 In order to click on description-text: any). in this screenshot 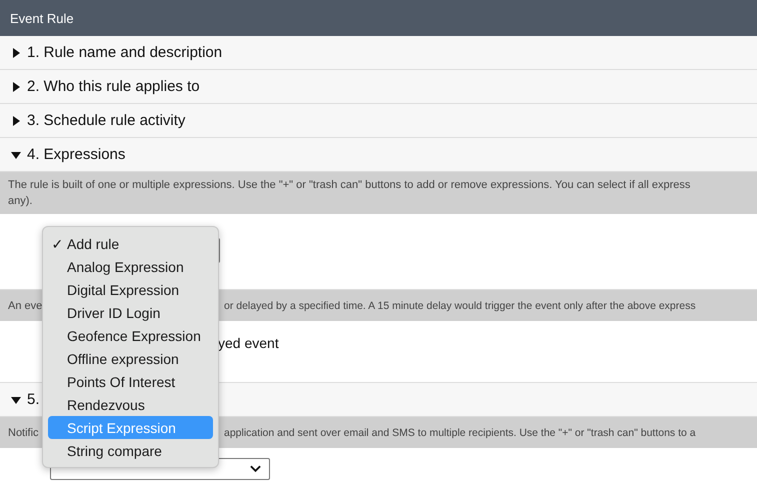, I will do `click(21, 201)`.